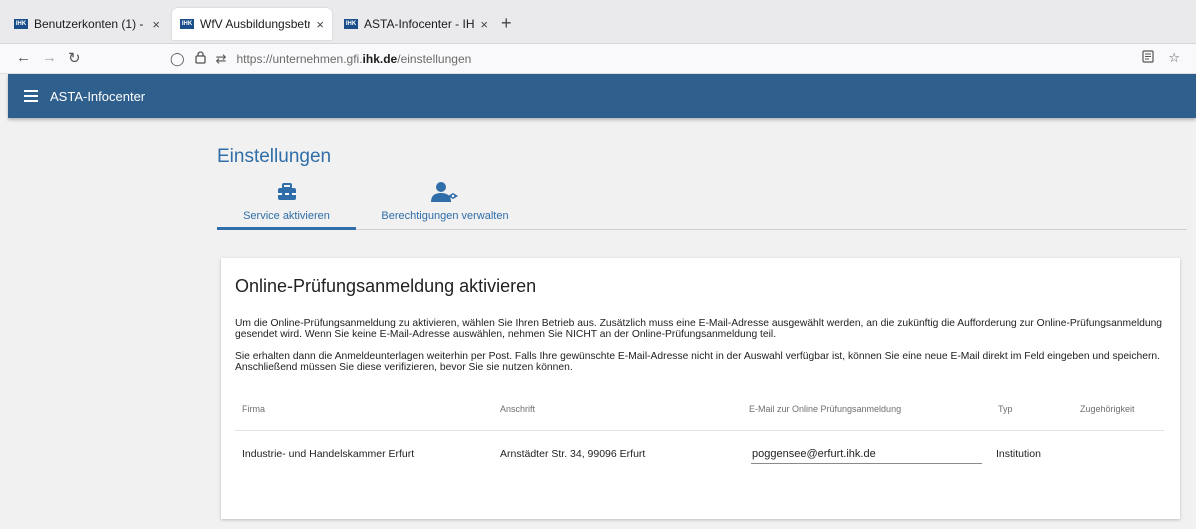 The height and width of the screenshot is (529, 1196). Describe the element at coordinates (1174, 58) in the screenshot. I see `bookmark-star-icon: ☆` at that location.